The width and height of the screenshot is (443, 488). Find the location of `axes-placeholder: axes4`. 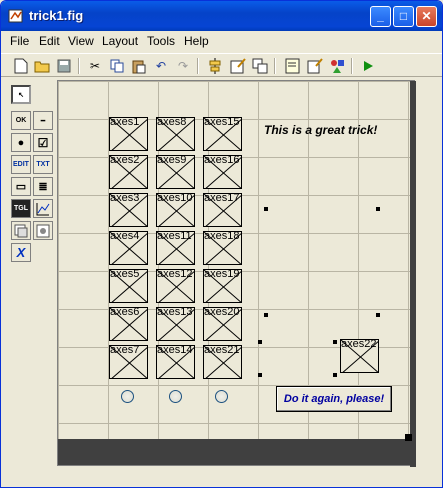

axes-placeholder: axes4 is located at coordinates (128, 248).